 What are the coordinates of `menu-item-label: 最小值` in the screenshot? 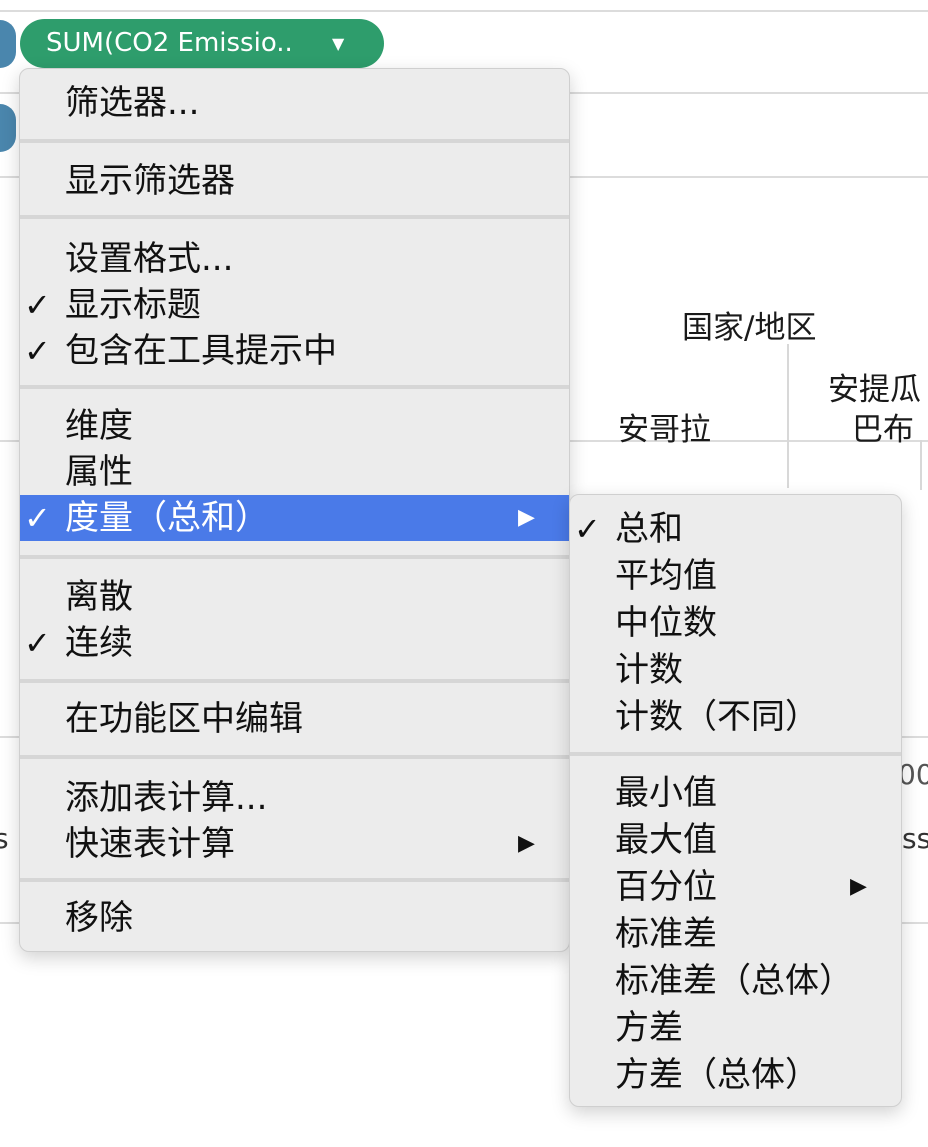 It's located at (666, 793).